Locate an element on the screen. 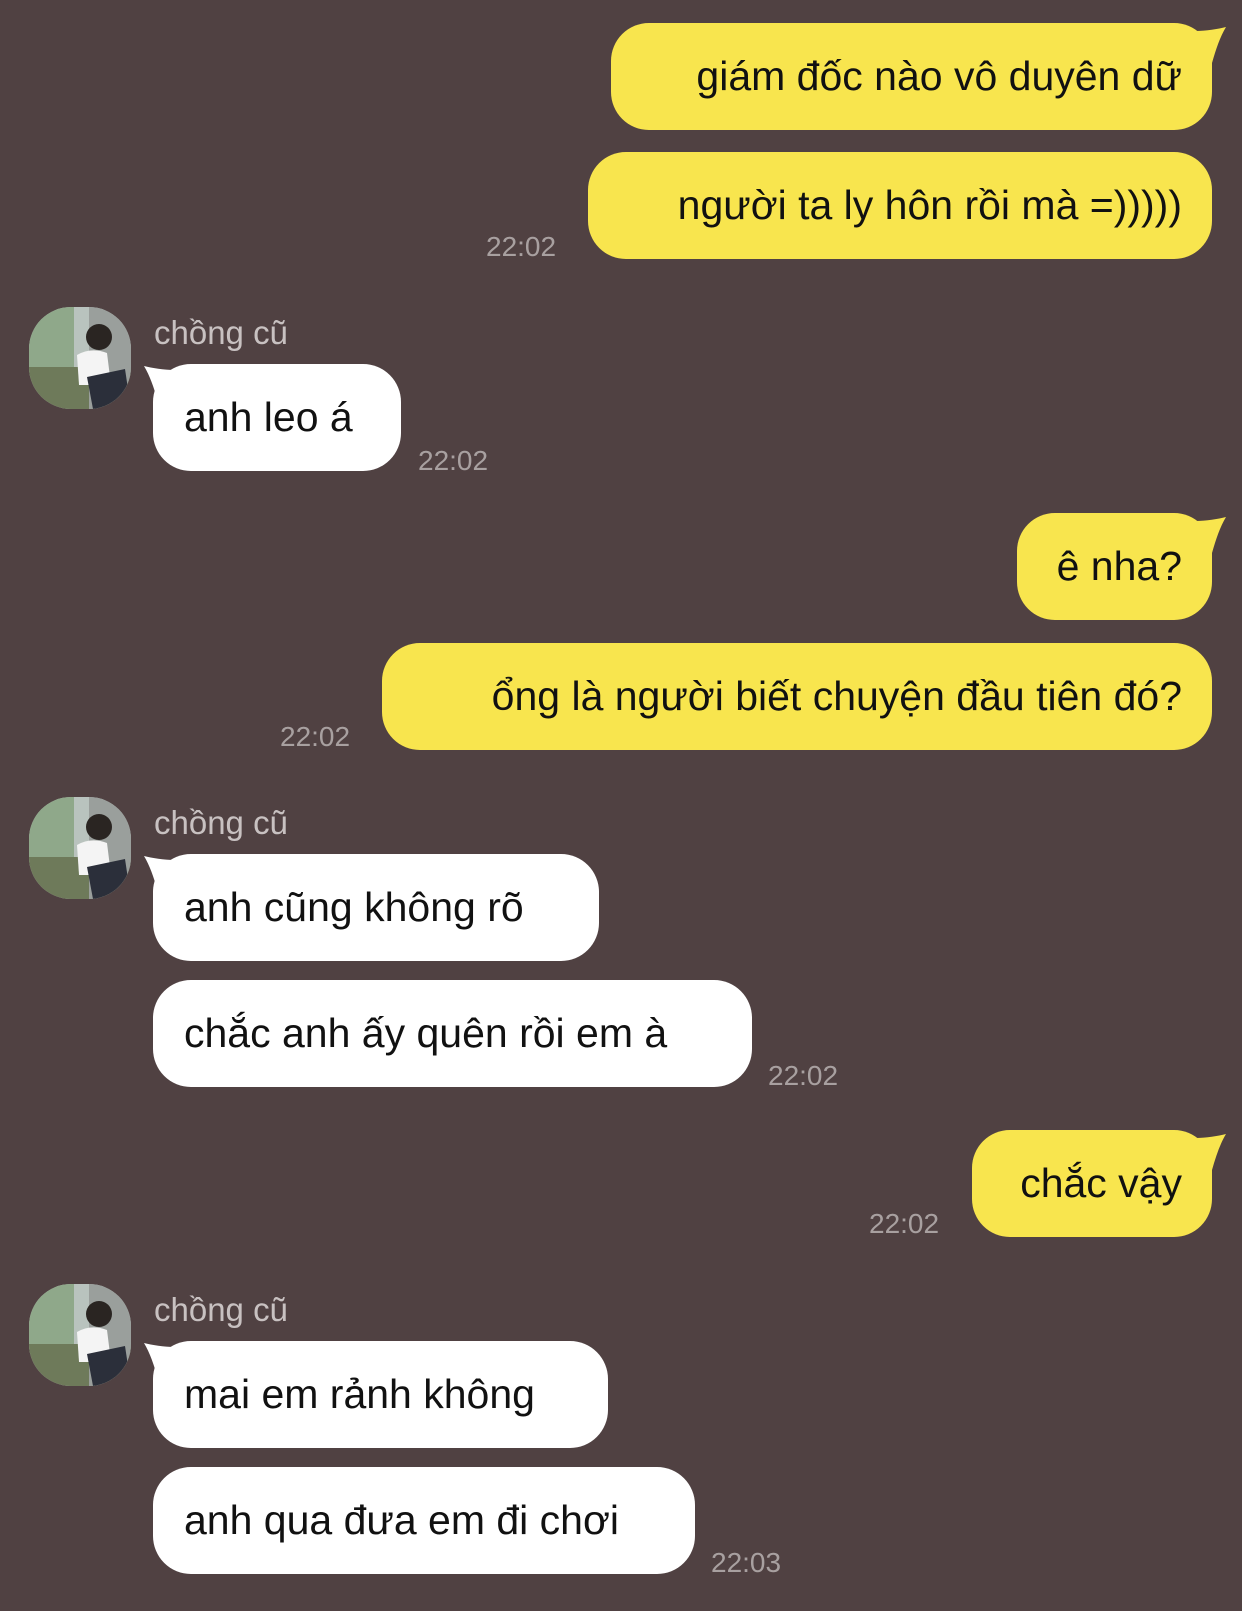 This screenshot has width=1242, height=1611. outgoing-message-bubble: ê nha? is located at coordinates (1114, 566).